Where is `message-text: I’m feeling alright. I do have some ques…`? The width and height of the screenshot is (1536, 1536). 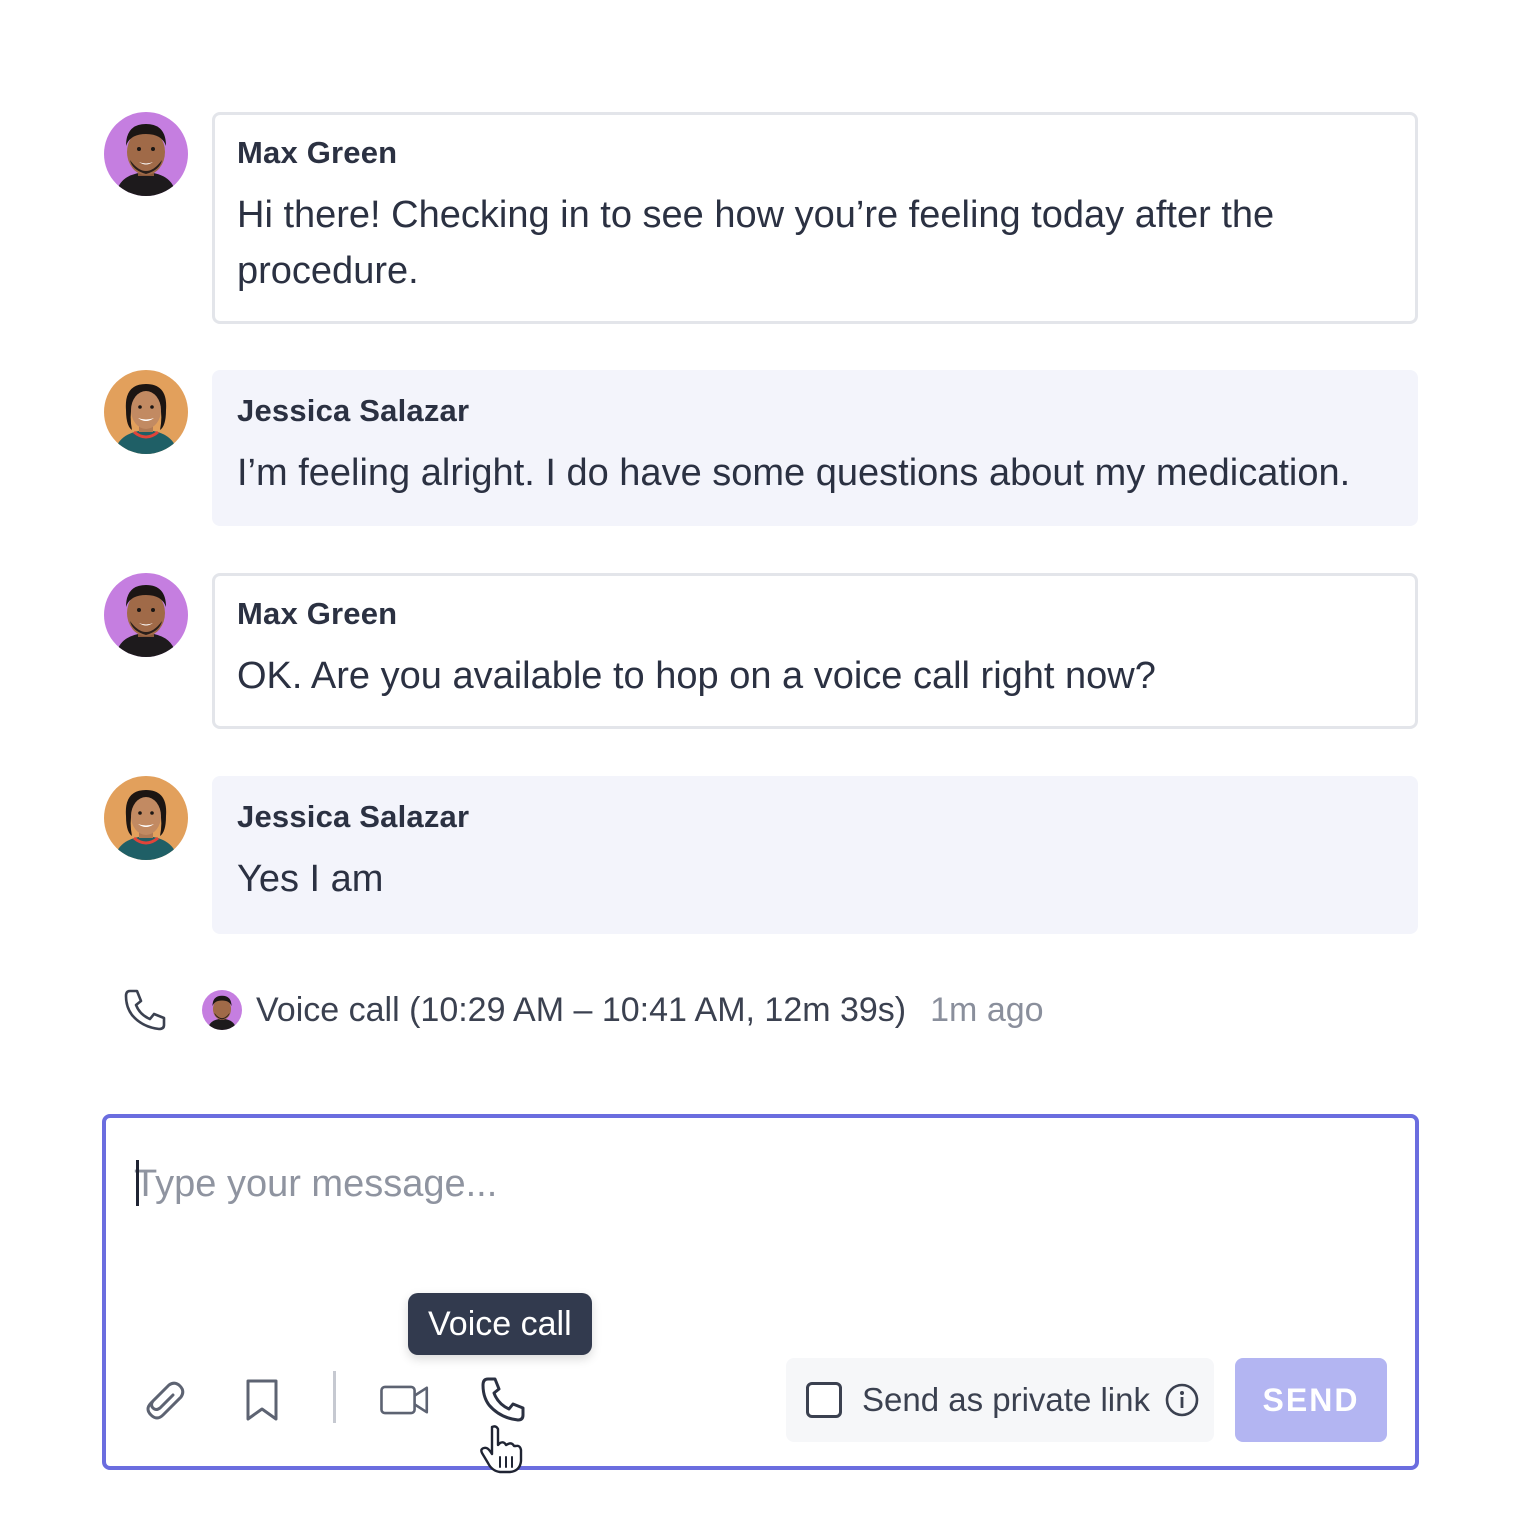 message-text: I’m feeling alright. I do have some ques… is located at coordinates (794, 473).